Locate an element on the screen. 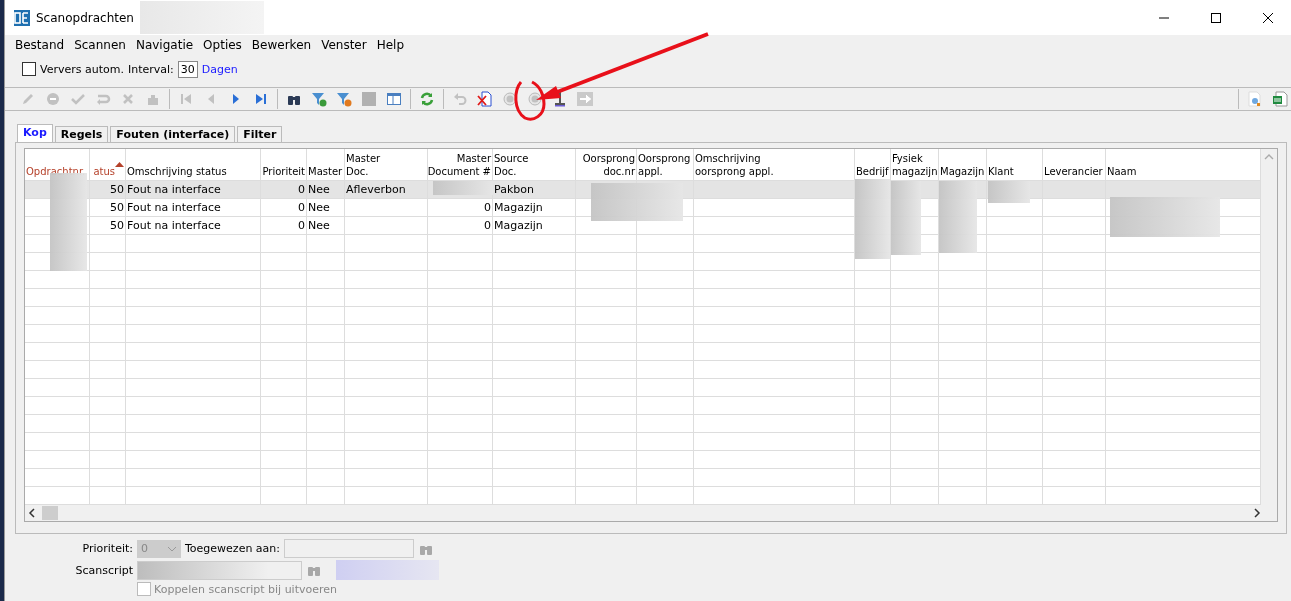  refresh-icon is located at coordinates (427, 99).